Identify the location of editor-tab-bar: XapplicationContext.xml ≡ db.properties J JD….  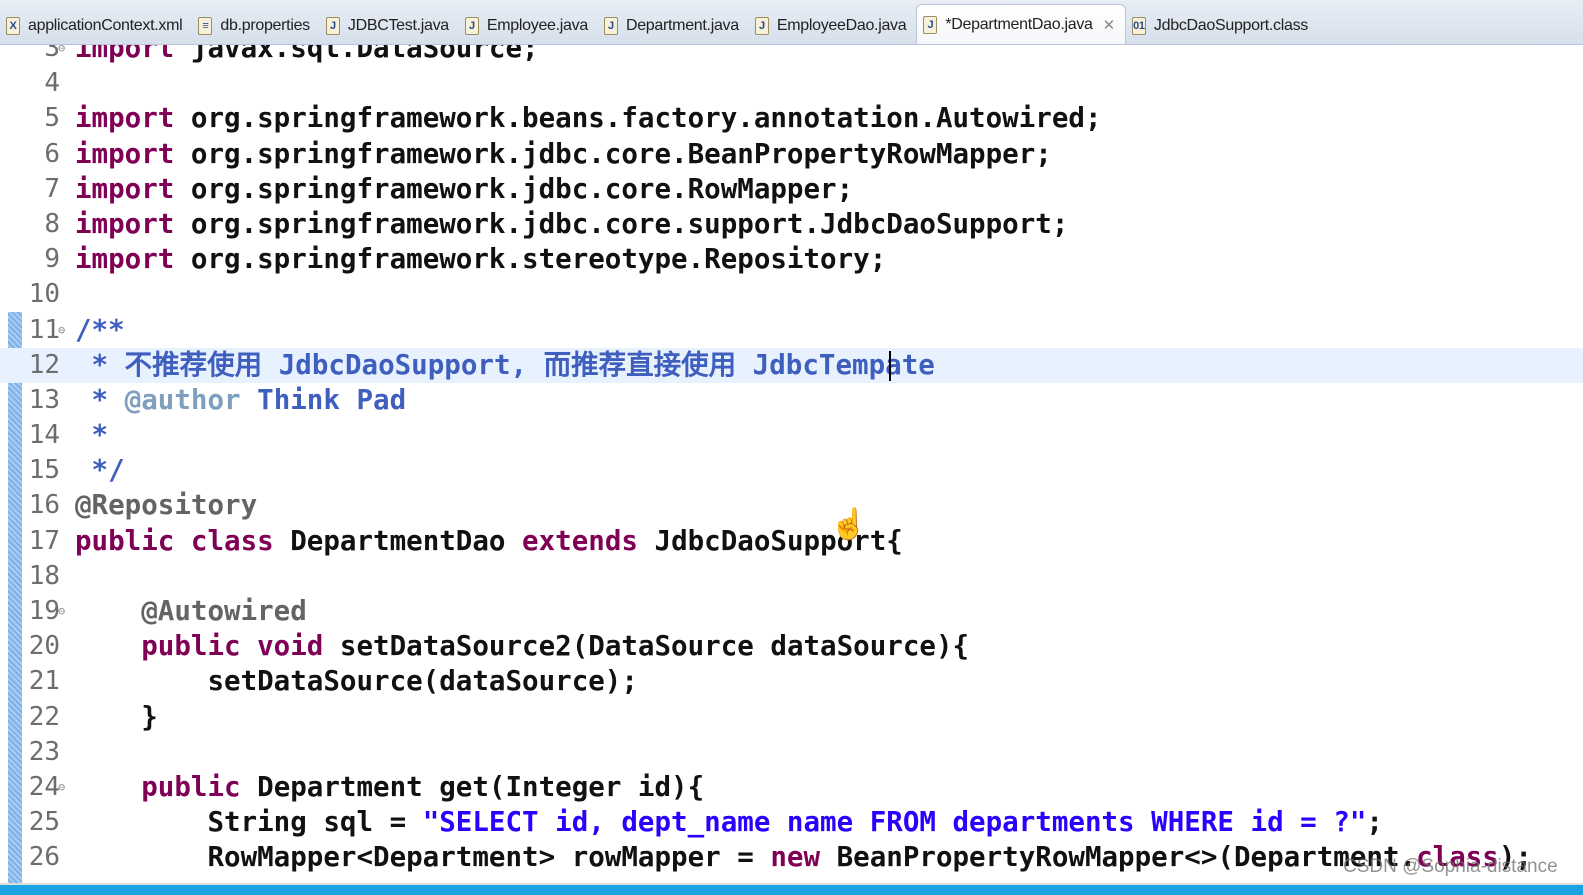
(791, 22).